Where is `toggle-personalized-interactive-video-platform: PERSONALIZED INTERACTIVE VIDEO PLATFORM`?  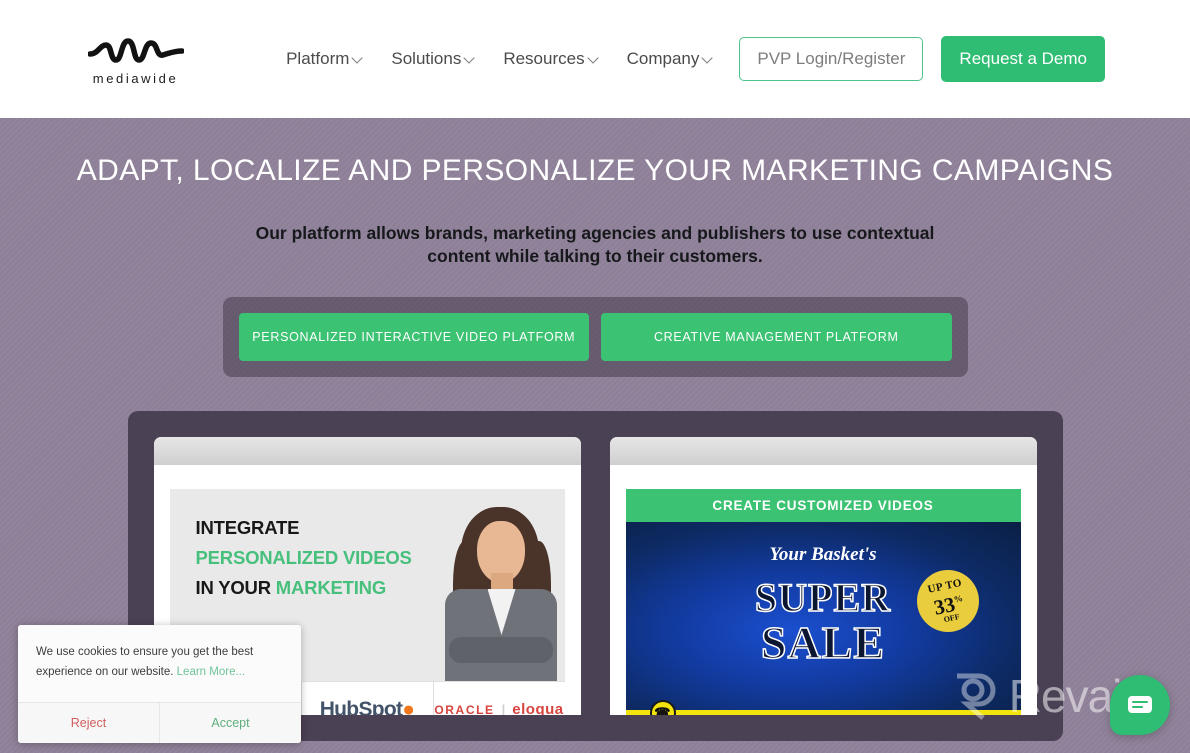 toggle-personalized-interactive-video-platform: PERSONALIZED INTERACTIVE VIDEO PLATFORM is located at coordinates (413, 337).